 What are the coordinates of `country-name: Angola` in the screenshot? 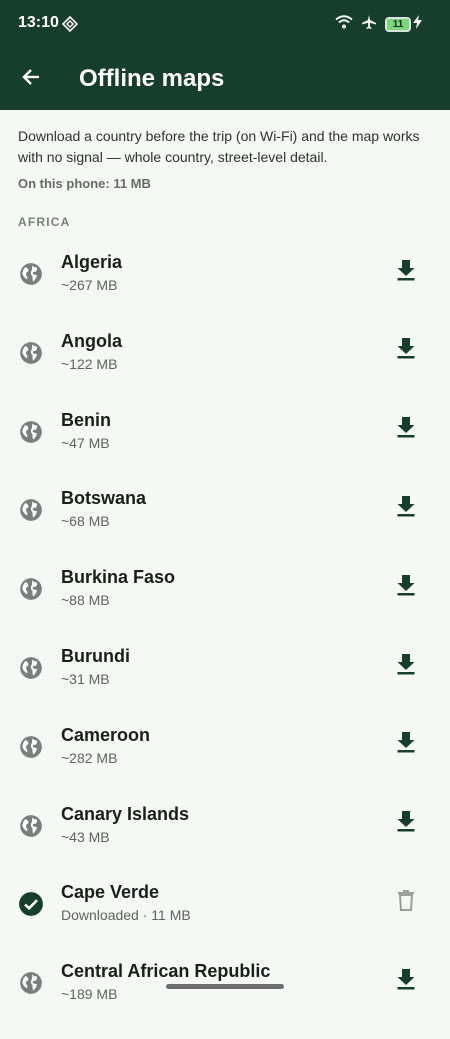 It's located at (91, 340).